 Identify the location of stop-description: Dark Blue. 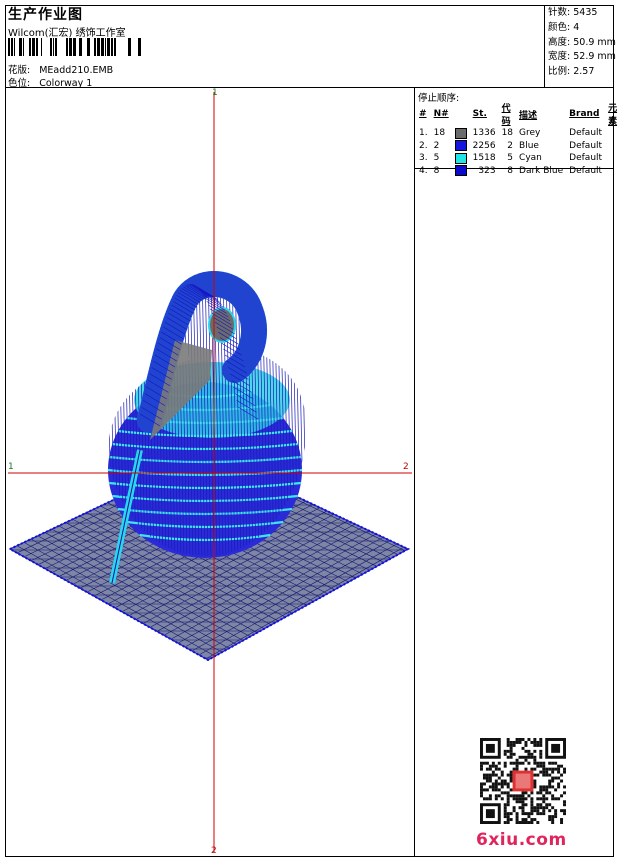
(541, 170).